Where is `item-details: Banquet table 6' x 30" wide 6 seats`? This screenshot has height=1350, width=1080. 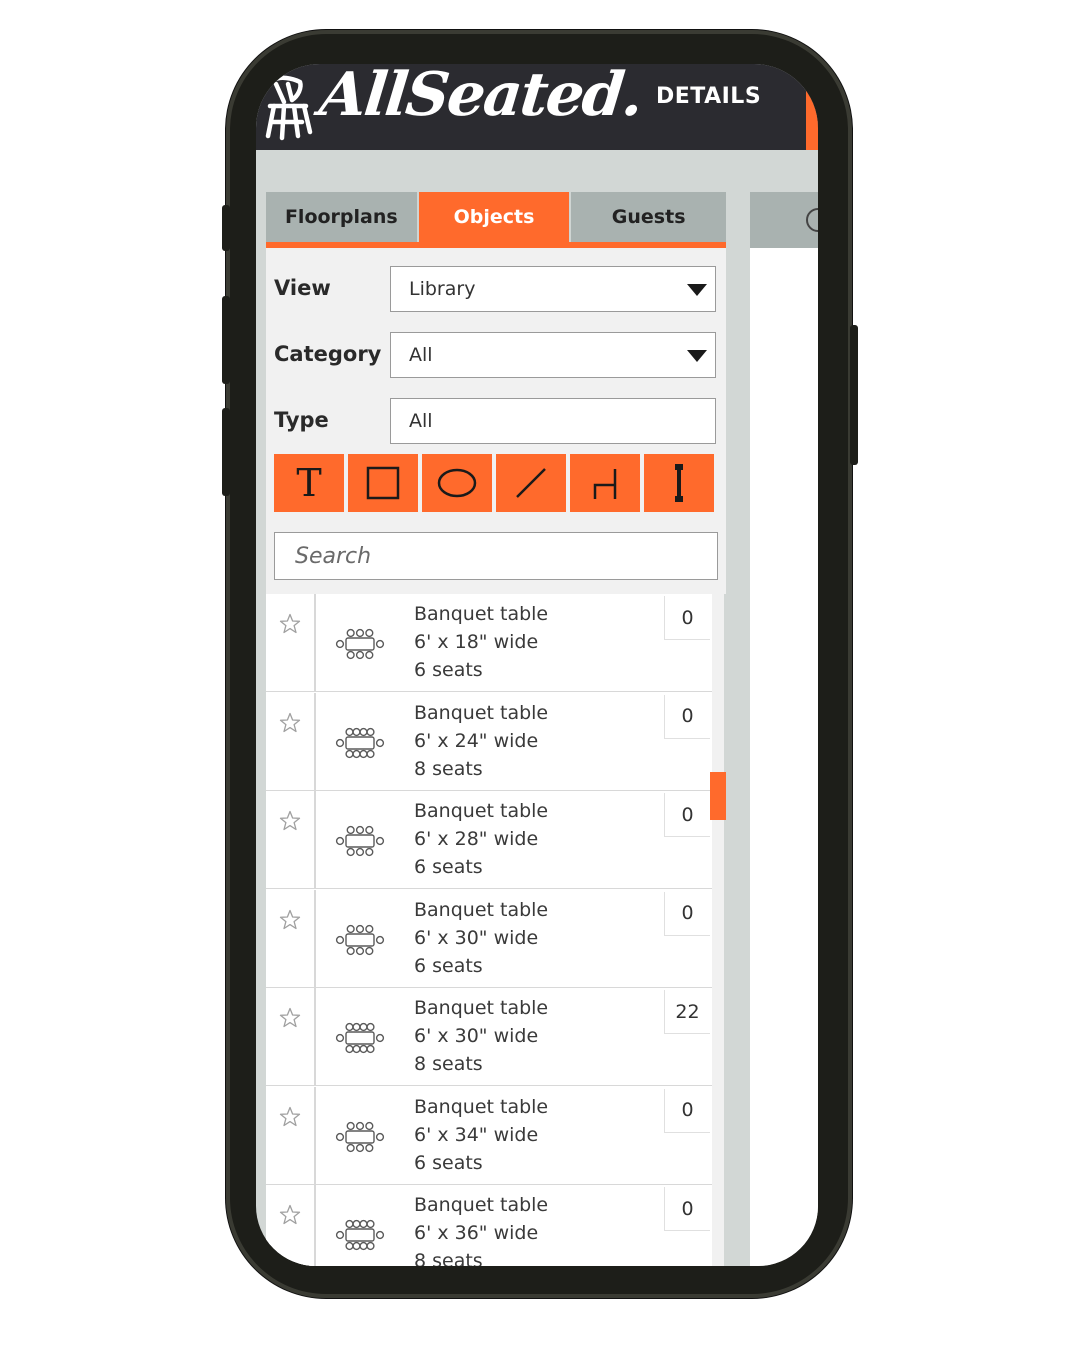
item-details: Banquet table 6' x 30" wide 6 seats is located at coordinates (481, 938).